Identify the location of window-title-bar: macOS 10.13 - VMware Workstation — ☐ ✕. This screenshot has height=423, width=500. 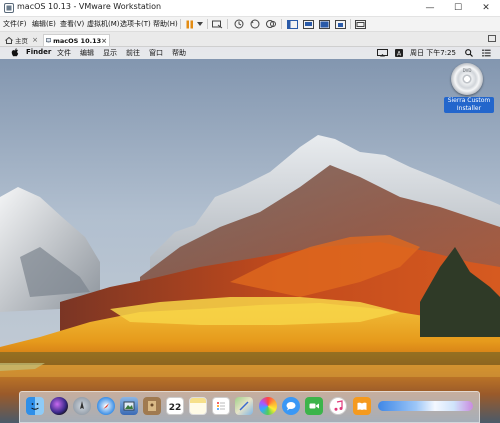
(250, 8).